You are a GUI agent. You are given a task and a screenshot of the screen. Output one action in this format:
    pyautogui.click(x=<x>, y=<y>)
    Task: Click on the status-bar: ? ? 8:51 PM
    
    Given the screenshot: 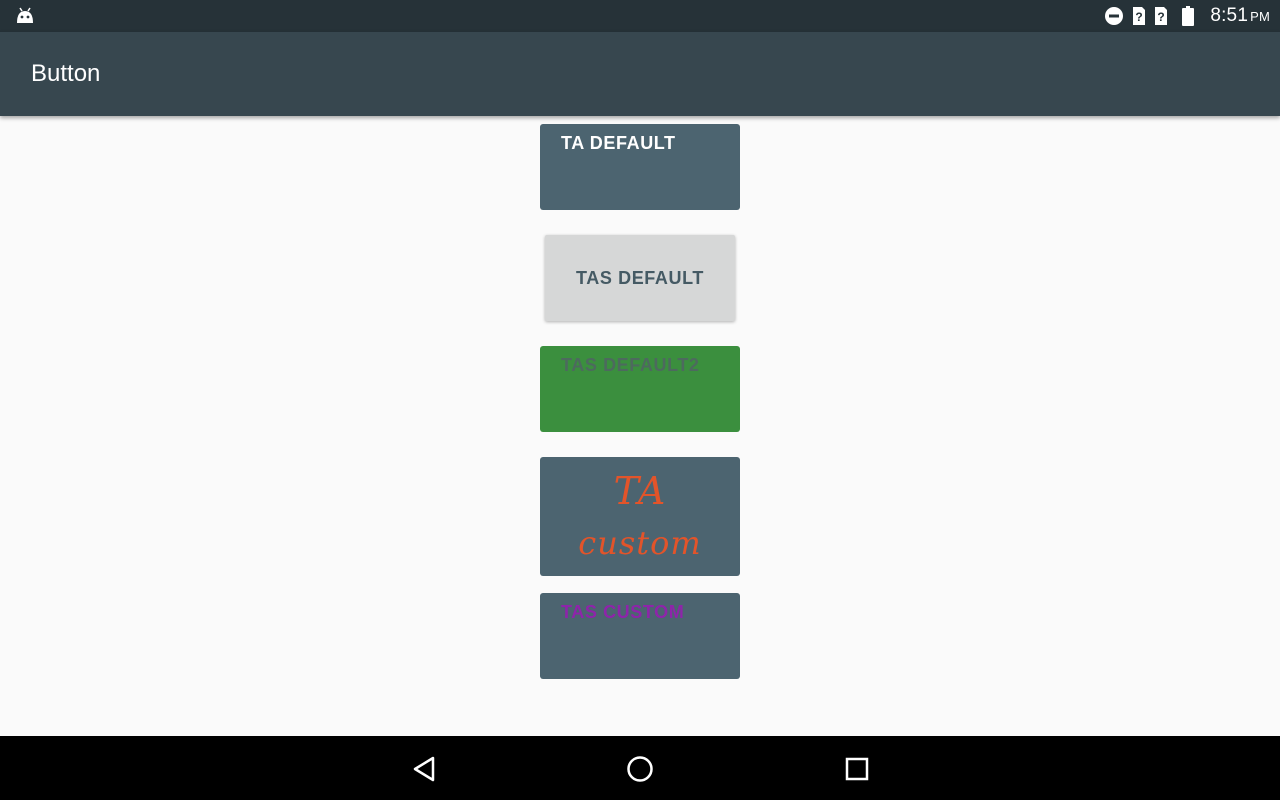 What is the action you would take?
    pyautogui.click(x=640, y=16)
    